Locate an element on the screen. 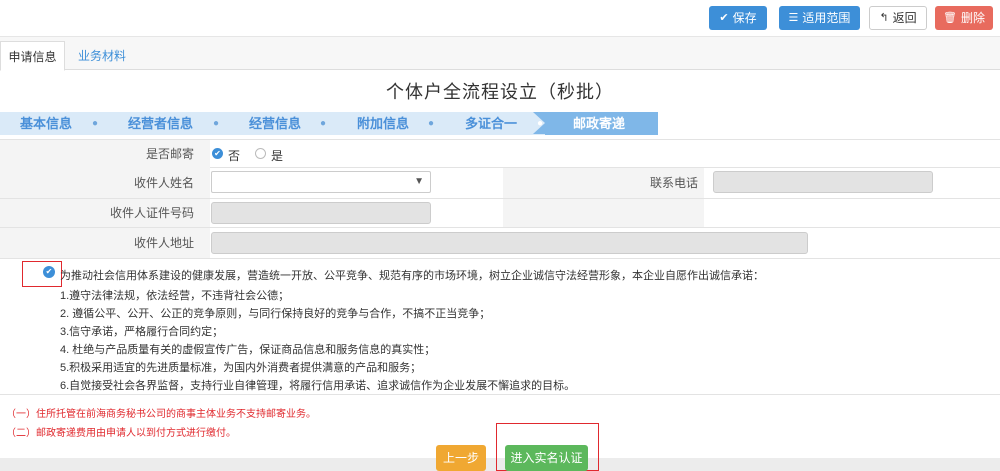 The width and height of the screenshot is (1000, 471). scope-button: ☰ 适用范围 is located at coordinates (819, 18).